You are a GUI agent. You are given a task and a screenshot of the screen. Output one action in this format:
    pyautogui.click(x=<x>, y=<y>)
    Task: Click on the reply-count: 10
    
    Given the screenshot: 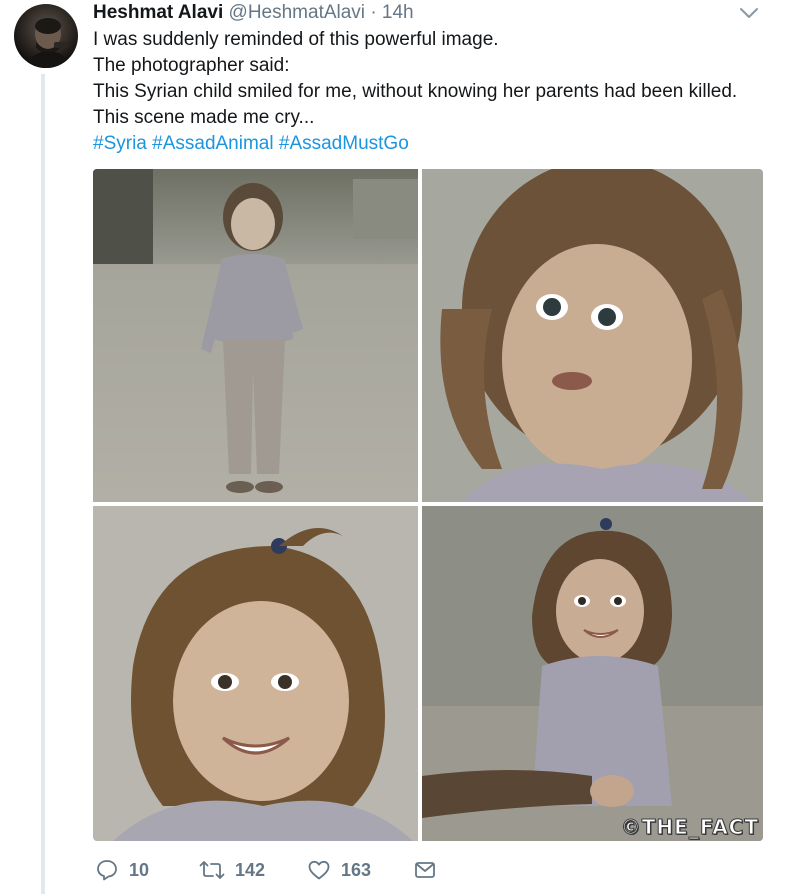 What is the action you would take?
    pyautogui.click(x=139, y=869)
    